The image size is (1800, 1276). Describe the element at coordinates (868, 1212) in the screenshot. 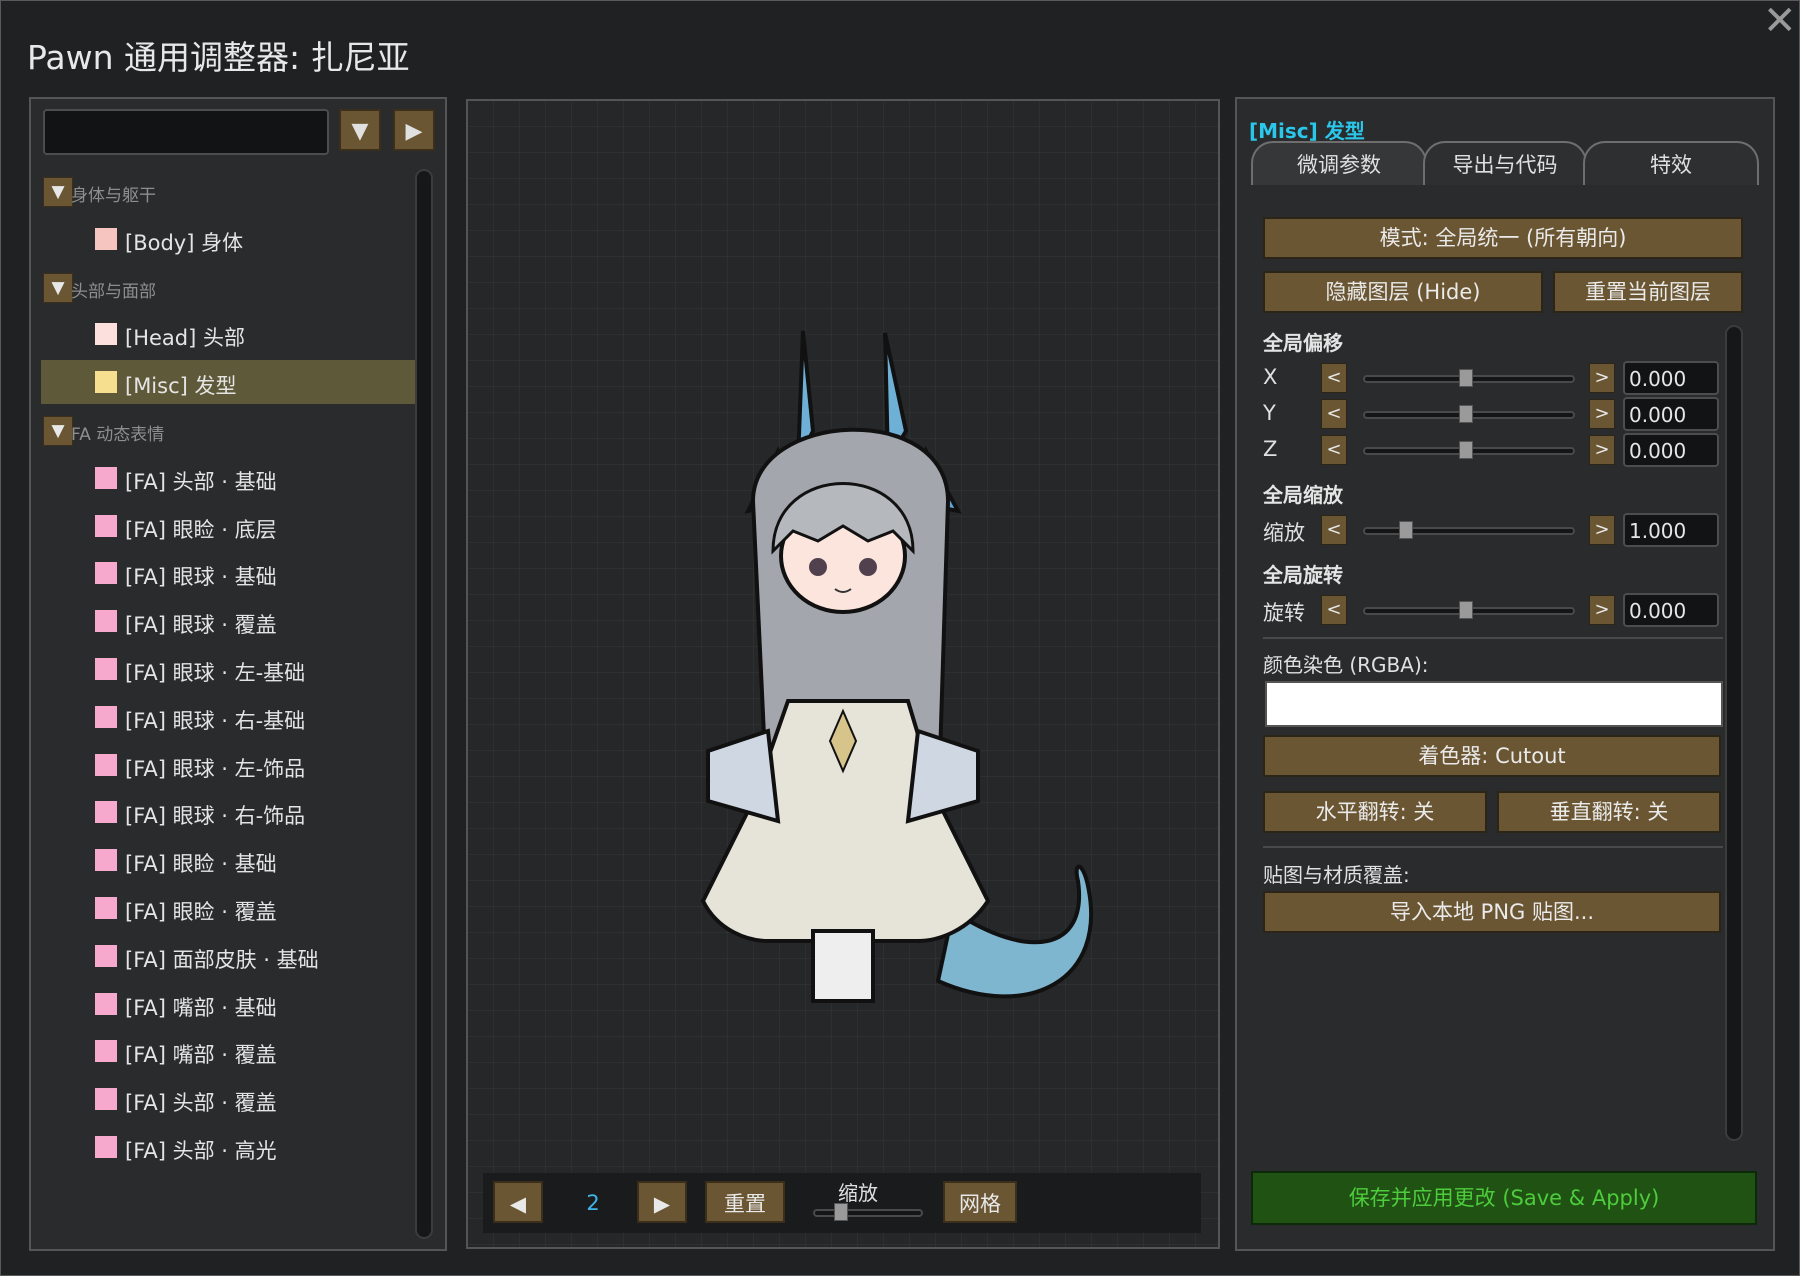

I see `zoom-slider` at that location.